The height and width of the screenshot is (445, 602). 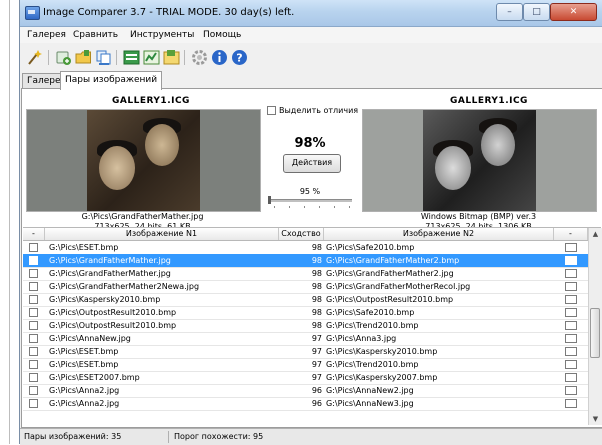 What do you see at coordinates (305, 391) in the screenshot?
I see `table-row: G:\Pics\Anna2.jpg 96 G:\Pics\AnnaNew2.jpg` at bounding box center [305, 391].